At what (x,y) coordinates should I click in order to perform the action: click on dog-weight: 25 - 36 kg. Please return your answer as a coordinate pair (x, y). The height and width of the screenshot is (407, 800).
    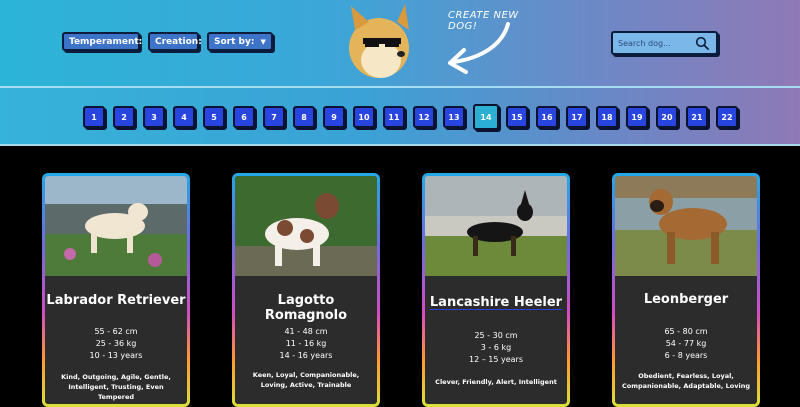
    Looking at the image, I should click on (116, 343).